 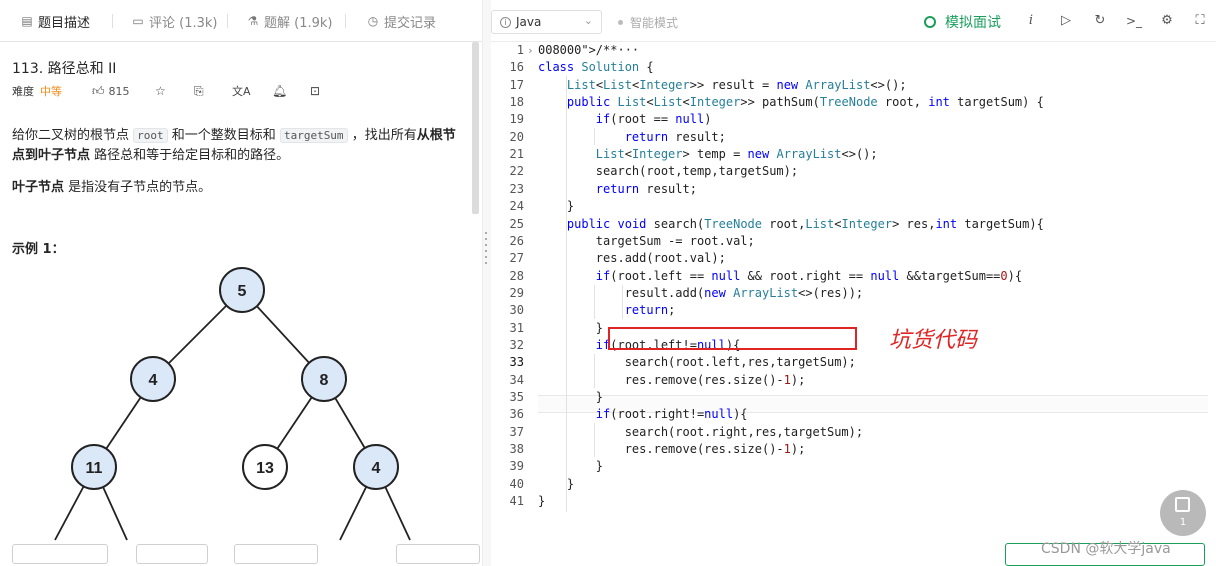 What do you see at coordinates (853, 414) in the screenshot?
I see `code-line: 36 if(root.right!=null){` at bounding box center [853, 414].